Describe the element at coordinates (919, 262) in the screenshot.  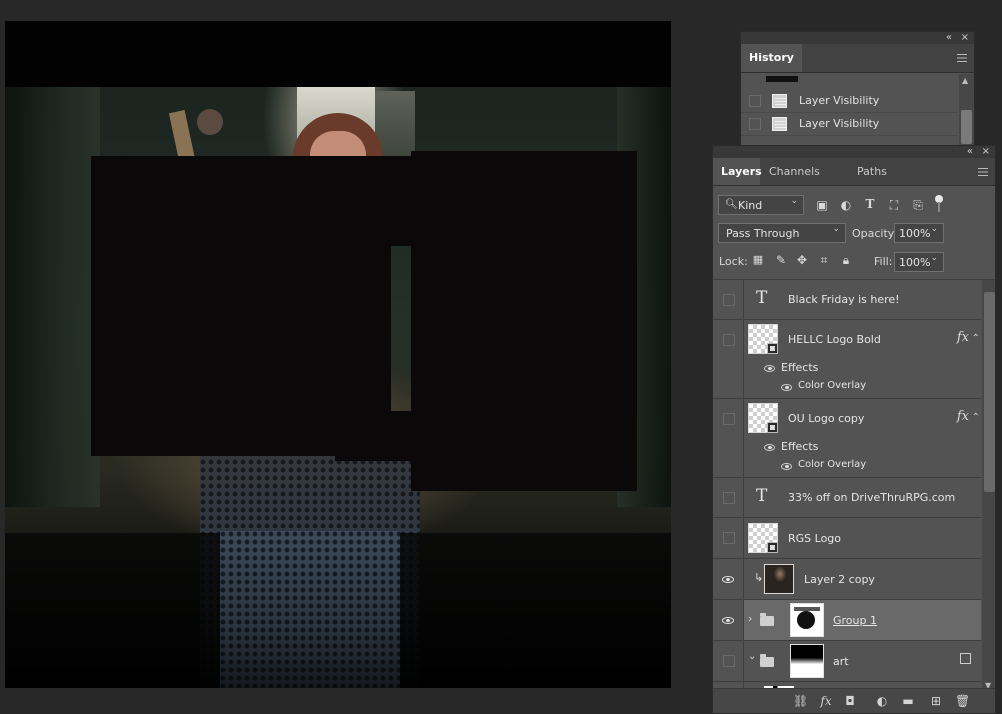
I see `fill-field: 100% ⌄` at that location.